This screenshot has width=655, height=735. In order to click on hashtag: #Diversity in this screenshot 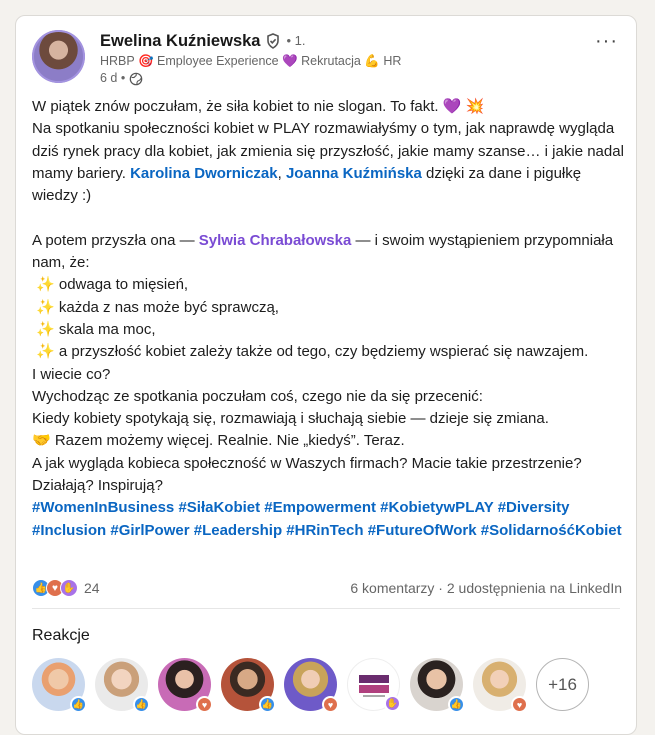, I will do `click(534, 507)`.